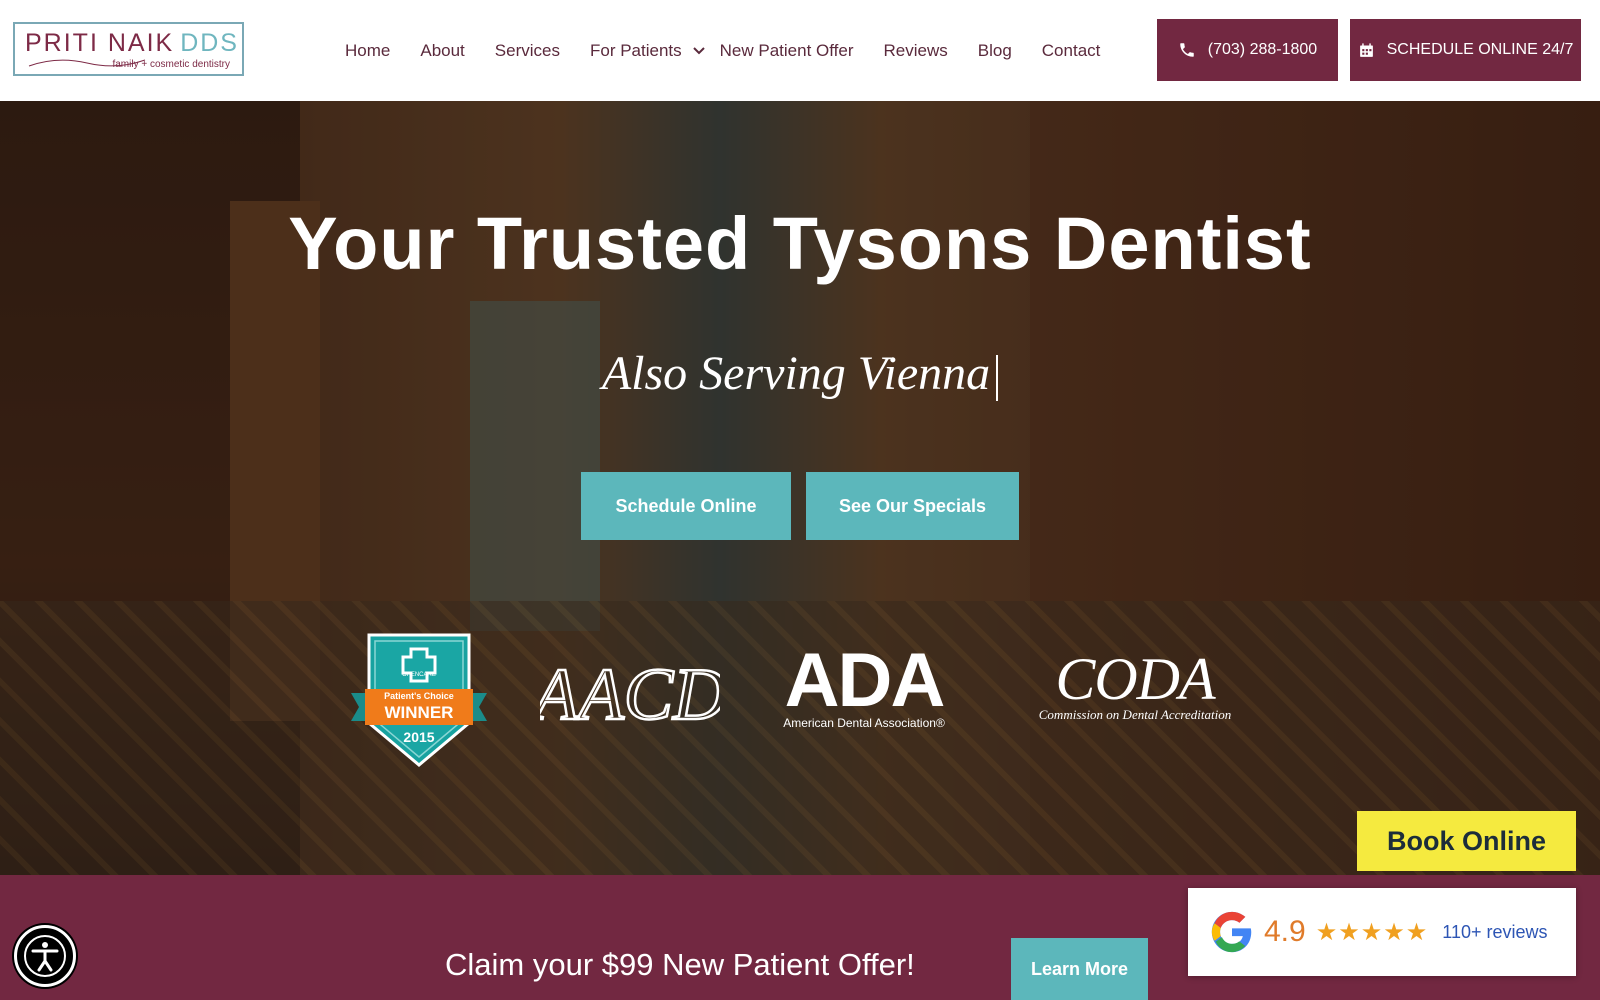 Image resolution: width=1600 pixels, height=1000 pixels. Describe the element at coordinates (1187, 50) in the screenshot. I see `phone-icon` at that location.